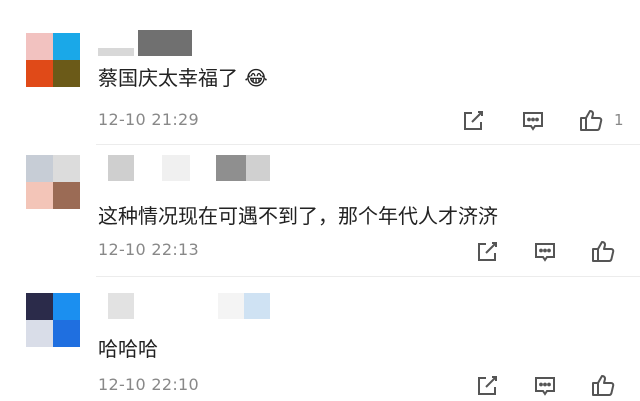  I want to click on comment-timestamp: 12-10 21:29, so click(148, 119).